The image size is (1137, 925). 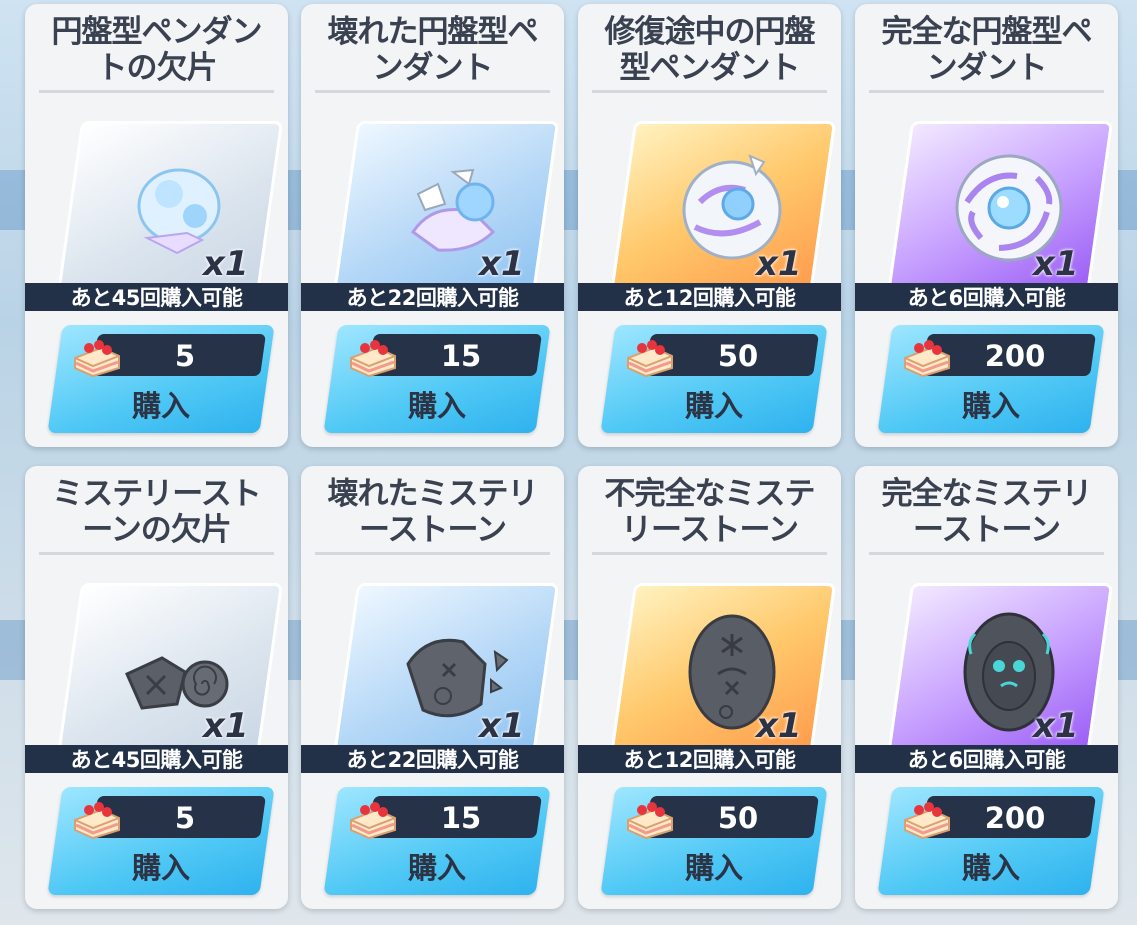 I want to click on item-name: 修復途中の円盤型ペンダント, so click(x=710, y=50).